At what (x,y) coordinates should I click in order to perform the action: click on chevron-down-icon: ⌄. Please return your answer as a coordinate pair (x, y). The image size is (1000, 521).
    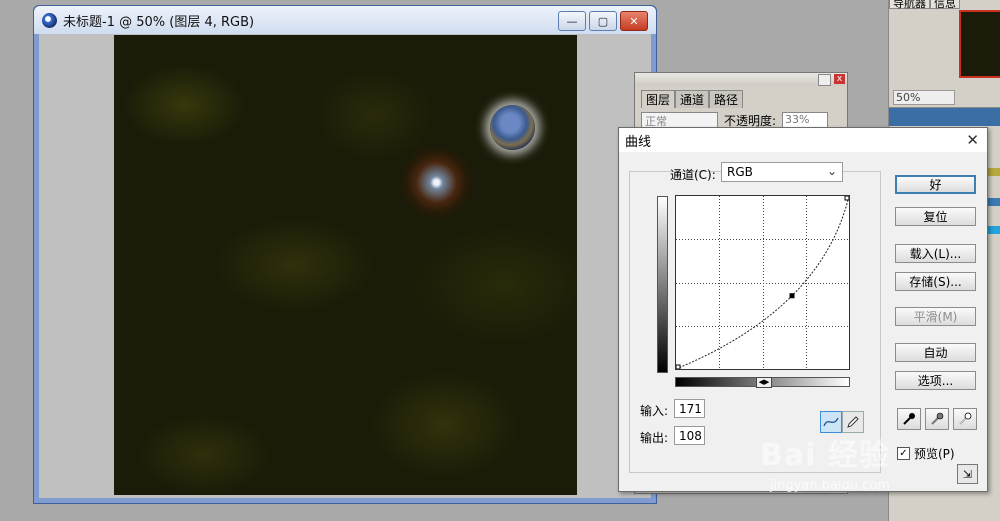
    Looking at the image, I should click on (831, 171).